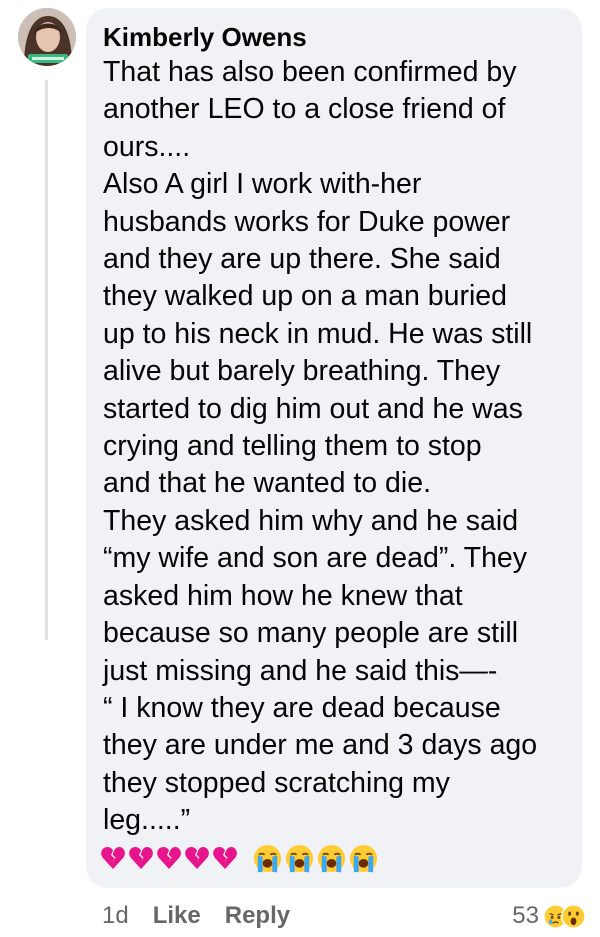 This screenshot has height=937, width=600. Describe the element at coordinates (147, 820) in the screenshot. I see `comment-line: leg.....”` at that location.